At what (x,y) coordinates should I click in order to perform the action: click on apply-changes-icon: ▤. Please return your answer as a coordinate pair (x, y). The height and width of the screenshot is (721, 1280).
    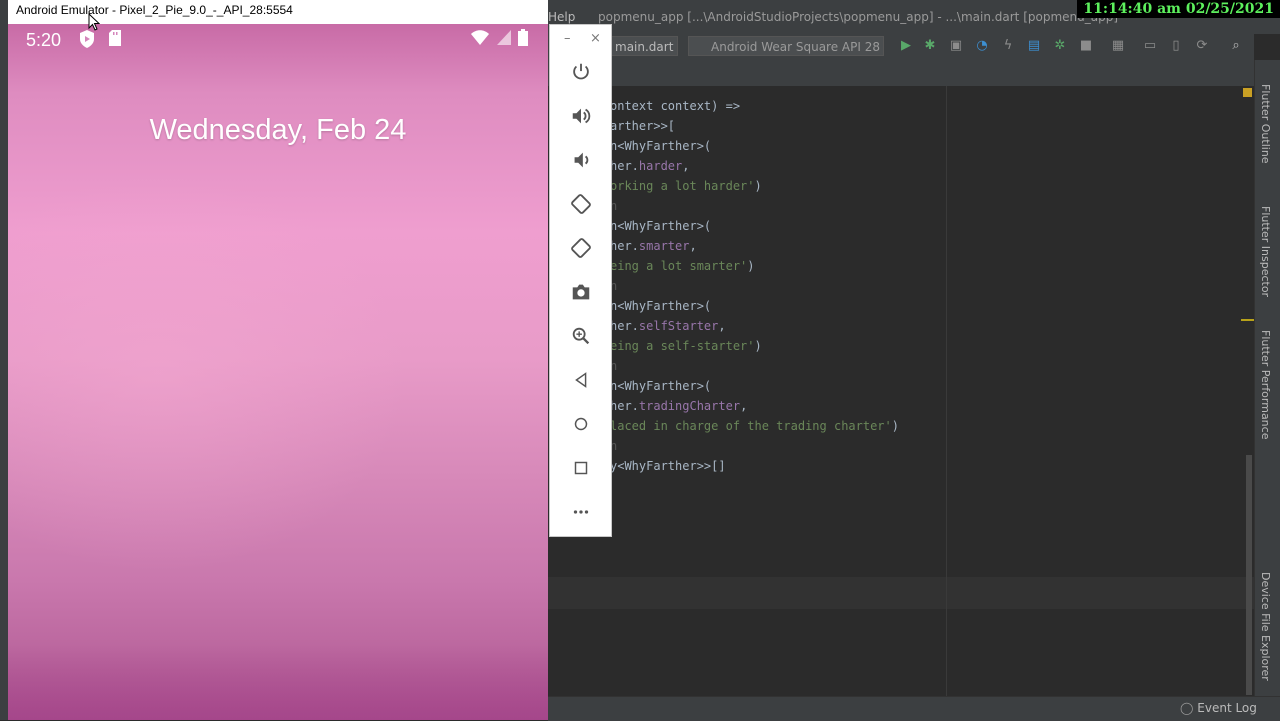
    Looking at the image, I should click on (1034, 46).